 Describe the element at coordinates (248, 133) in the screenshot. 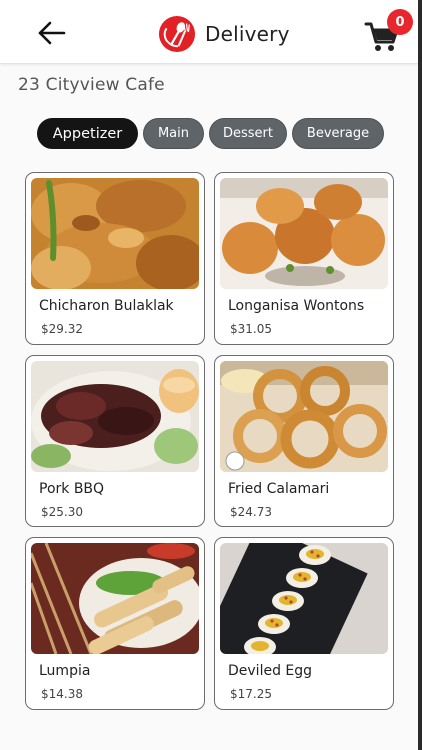

I see `tab-dessert: Dessert` at that location.